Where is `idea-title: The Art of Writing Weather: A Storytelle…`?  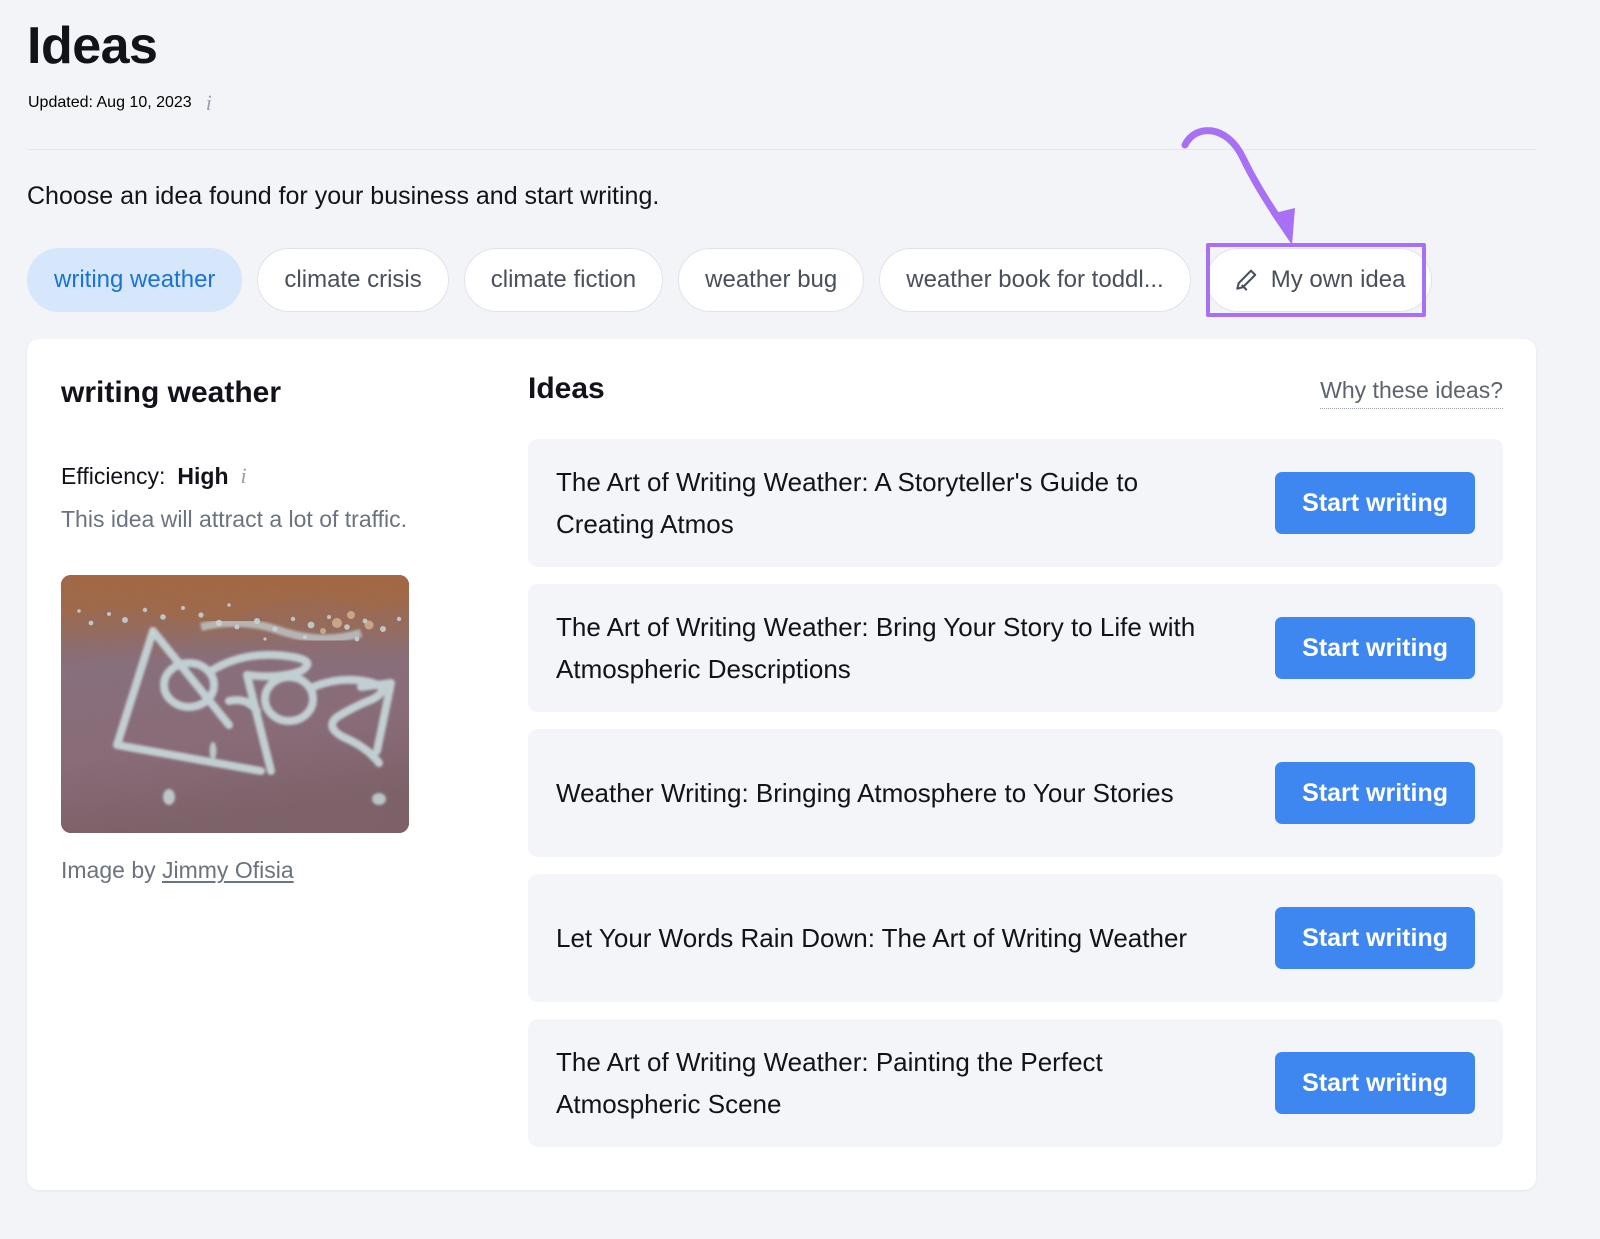 idea-title: The Art of Writing Weather: A Storytelle… is located at coordinates (847, 503).